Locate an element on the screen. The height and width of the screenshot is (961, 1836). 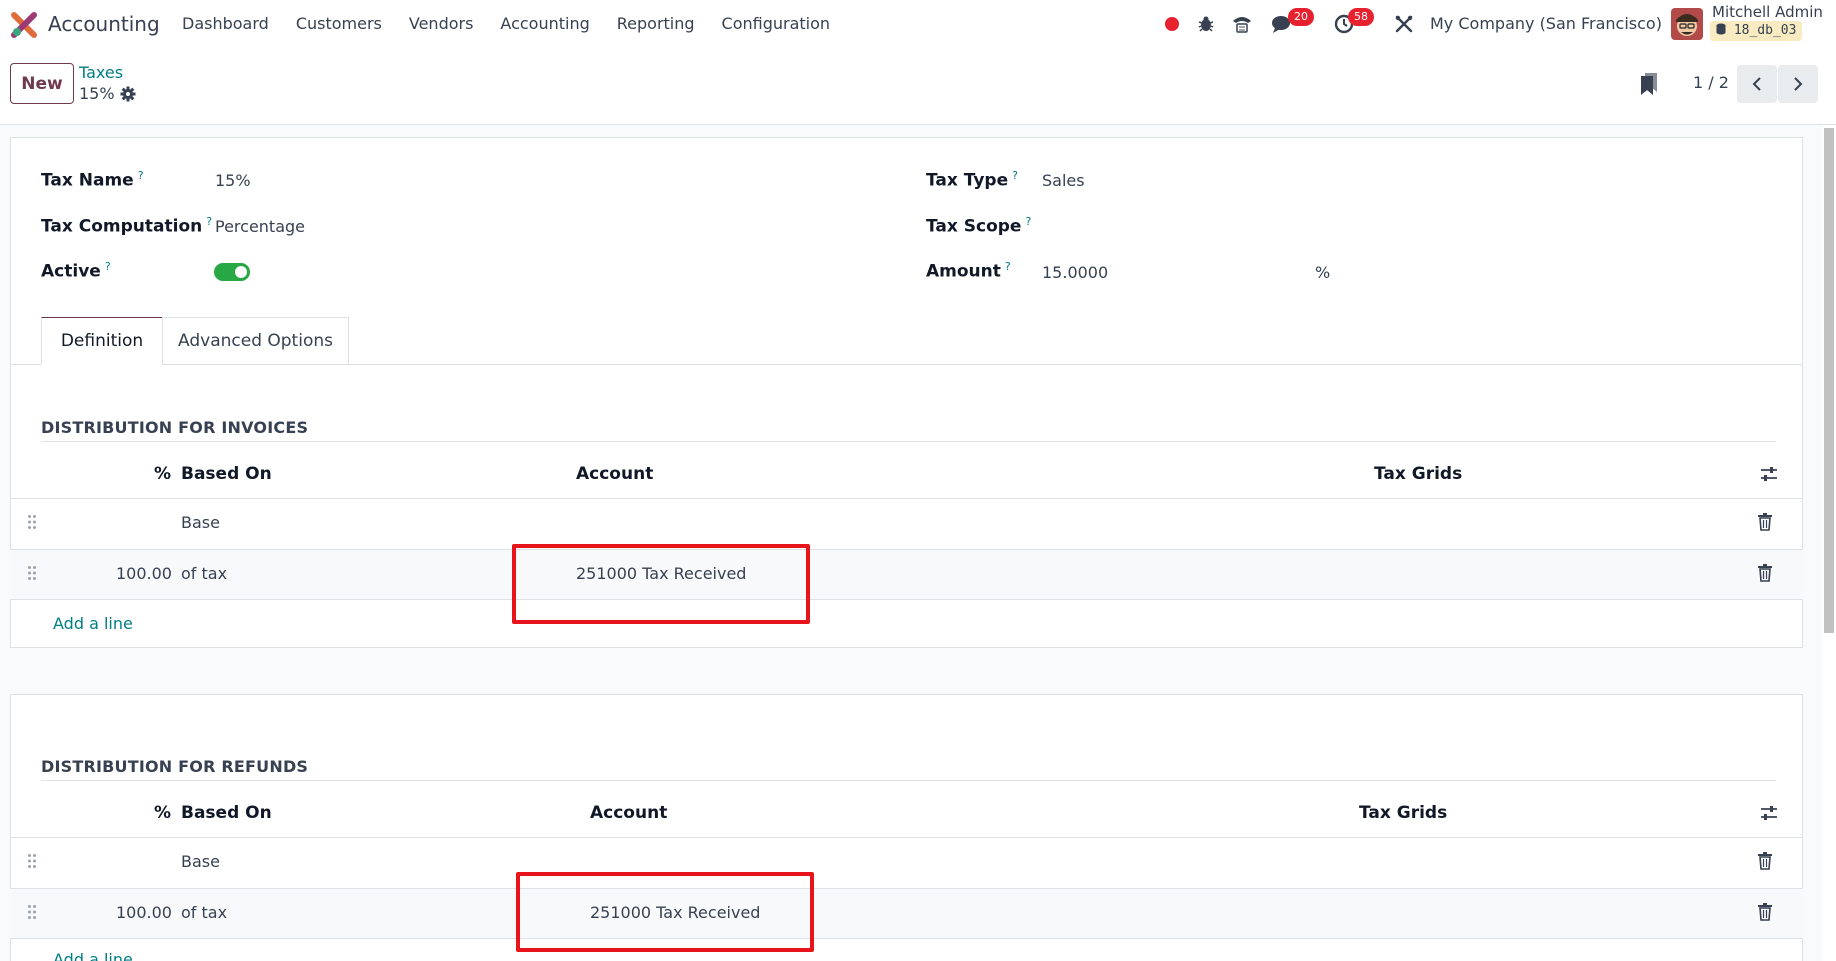
tax-type-field: Sales is located at coordinates (1063, 180).